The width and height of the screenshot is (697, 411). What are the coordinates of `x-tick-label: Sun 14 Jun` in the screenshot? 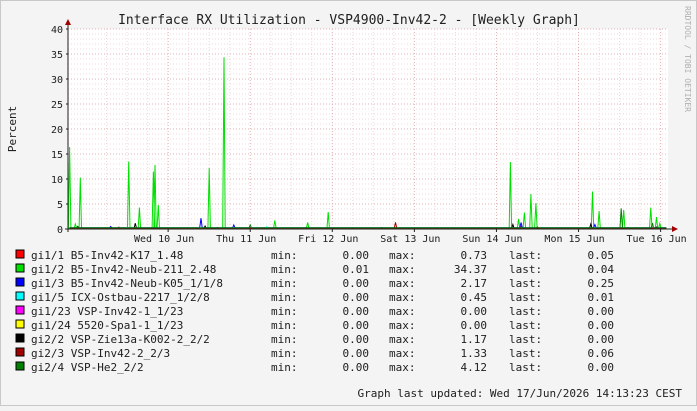 It's located at (492, 239).